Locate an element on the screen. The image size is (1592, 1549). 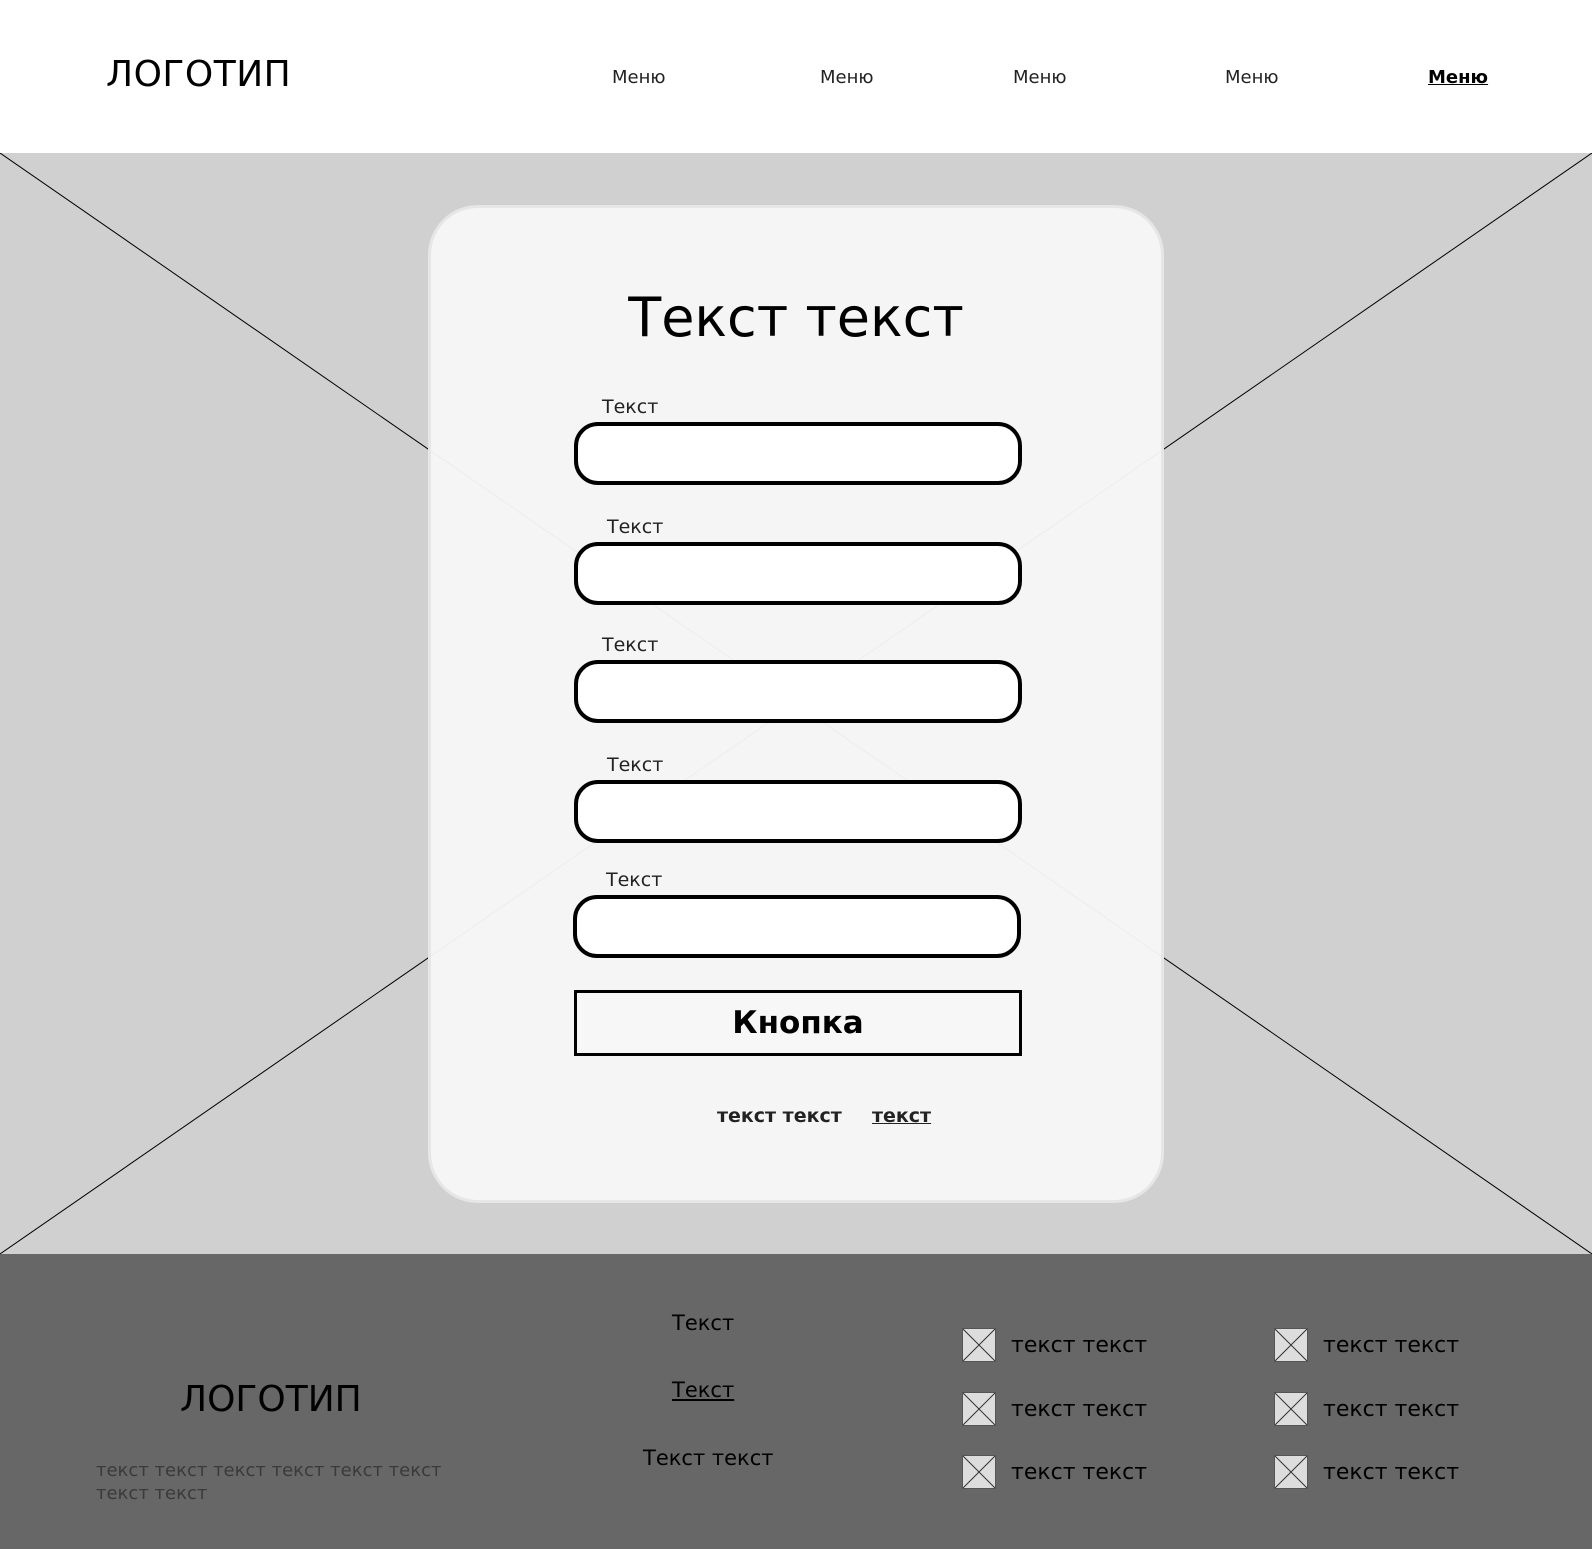
footer-logo: ЛОГОТИП is located at coordinates (271, 1399).